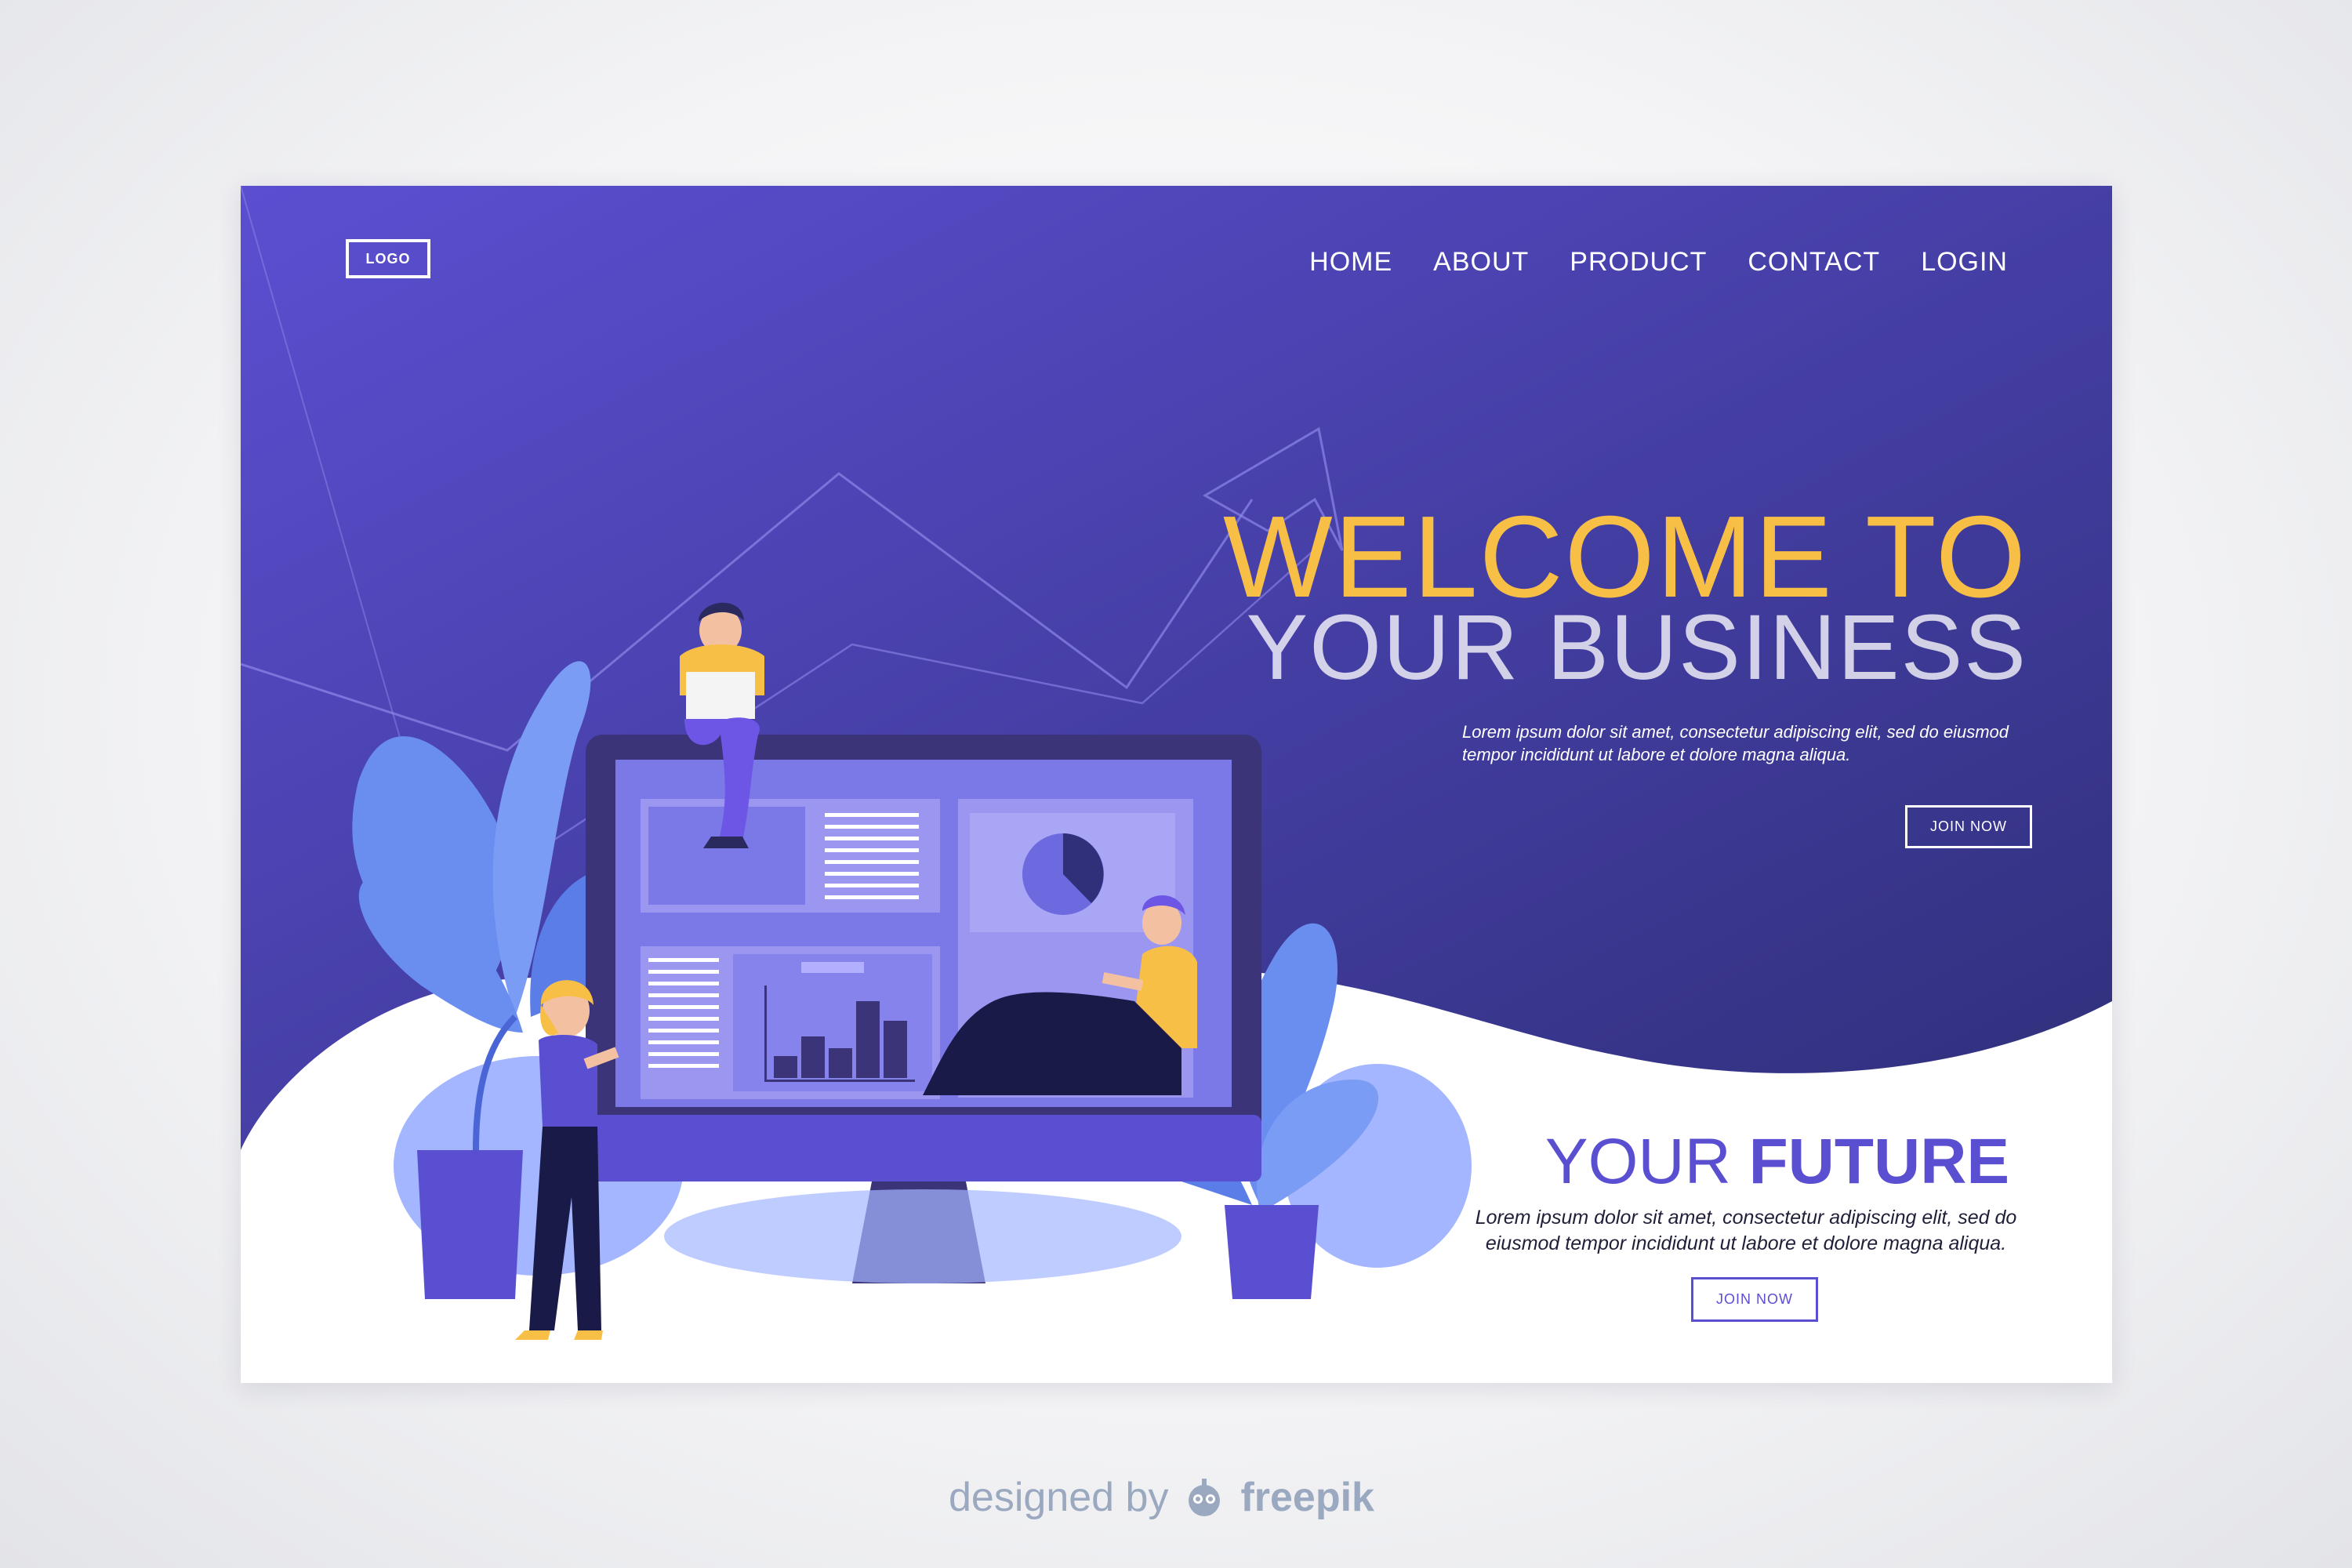 Image resolution: width=2352 pixels, height=1568 pixels. I want to click on nav-product: PRODUCT, so click(1639, 262).